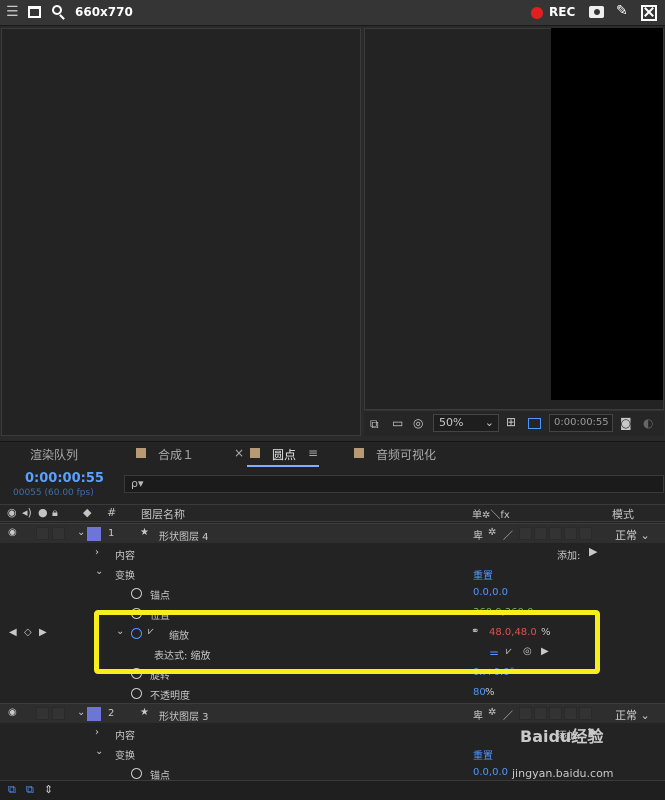 This screenshot has height=800, width=665. I want to click on tab-audio-visual: 音频可视化, so click(406, 454).